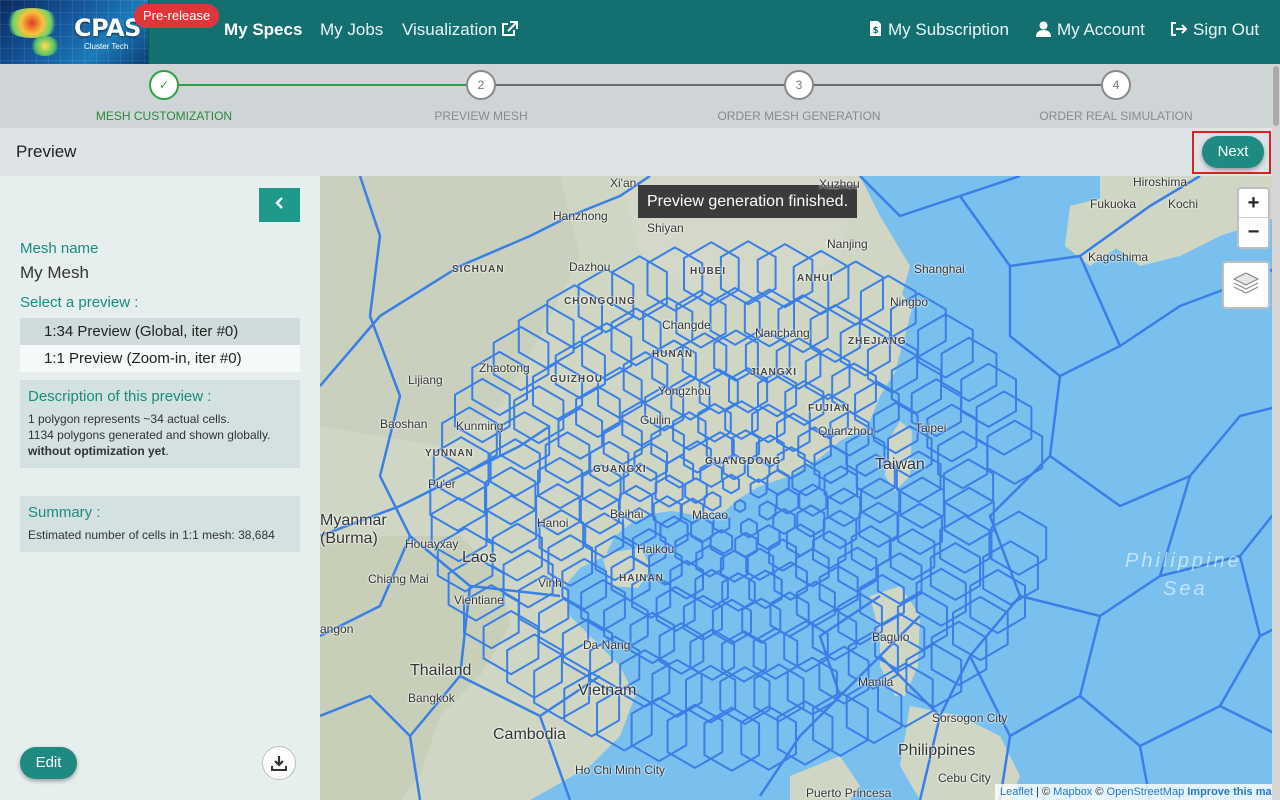 The height and width of the screenshot is (800, 1280). What do you see at coordinates (1116, 116) in the screenshot?
I see `step-4-label: ORDER REAL SIMULATION` at bounding box center [1116, 116].